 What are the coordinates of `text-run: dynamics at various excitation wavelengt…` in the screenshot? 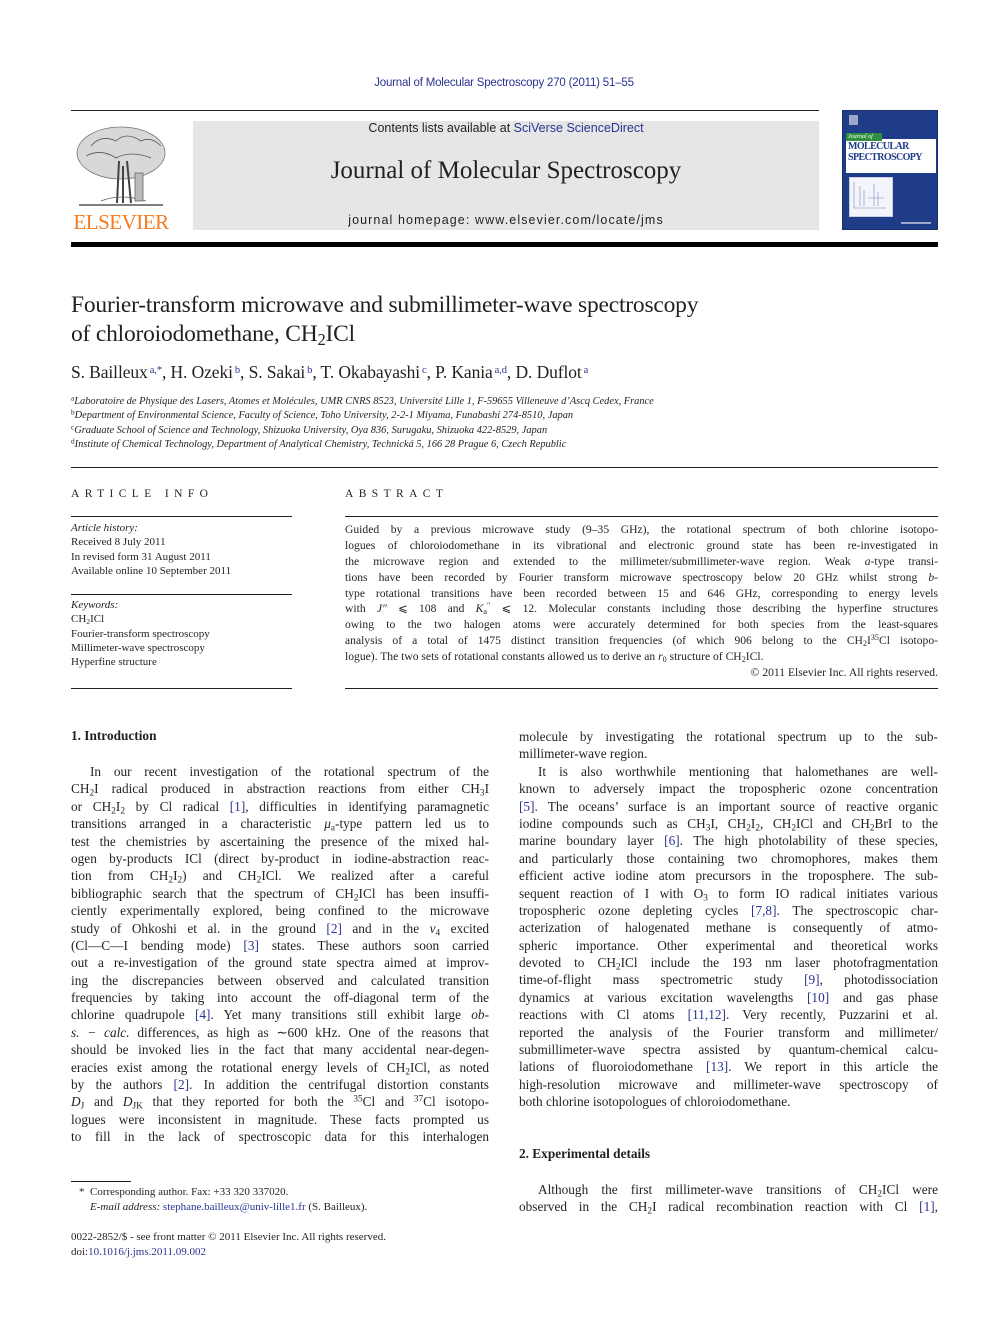 It's located at (663, 997).